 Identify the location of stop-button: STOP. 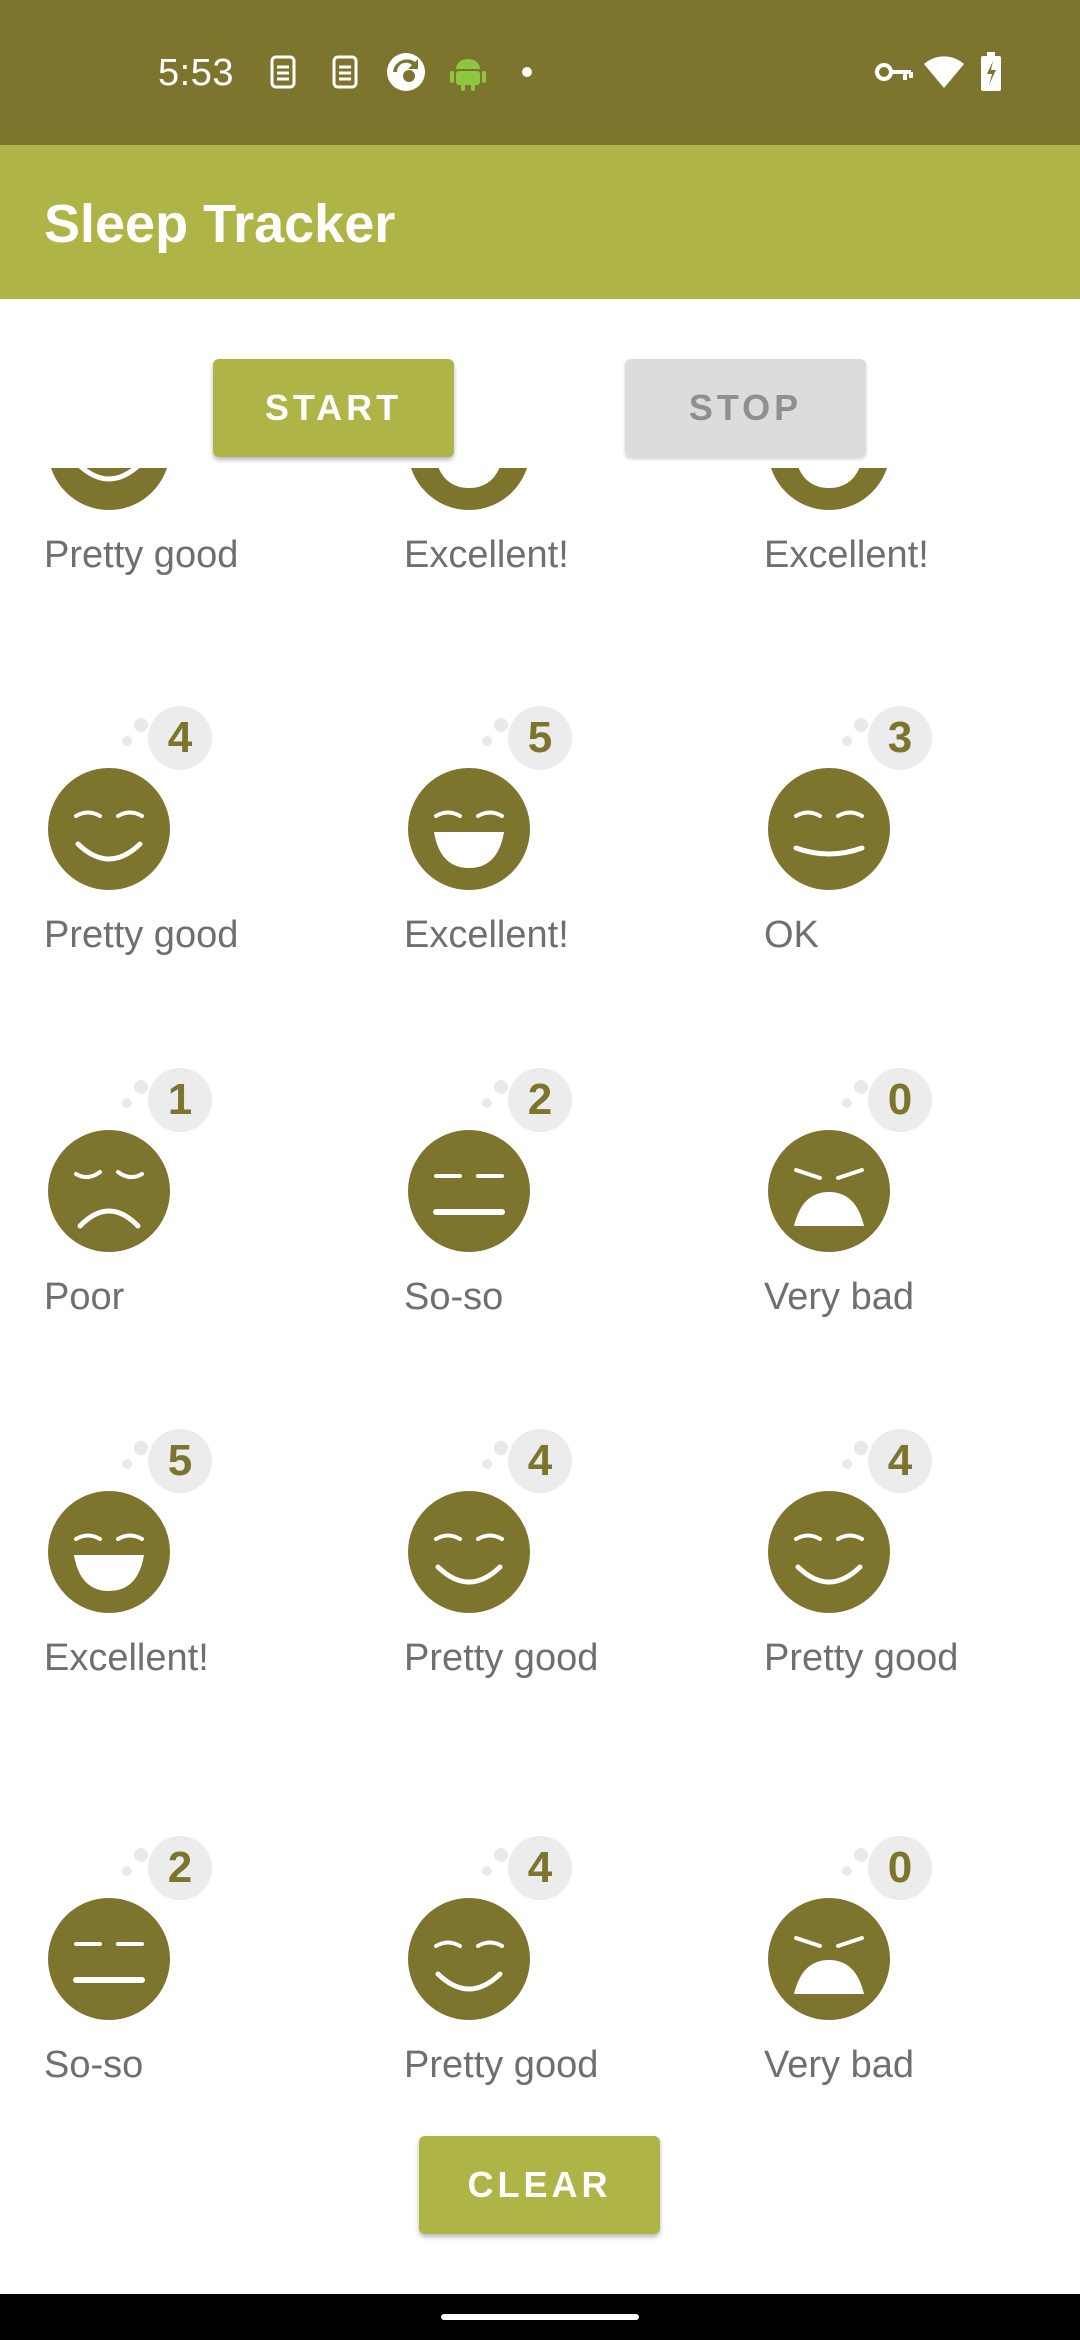
(745, 408).